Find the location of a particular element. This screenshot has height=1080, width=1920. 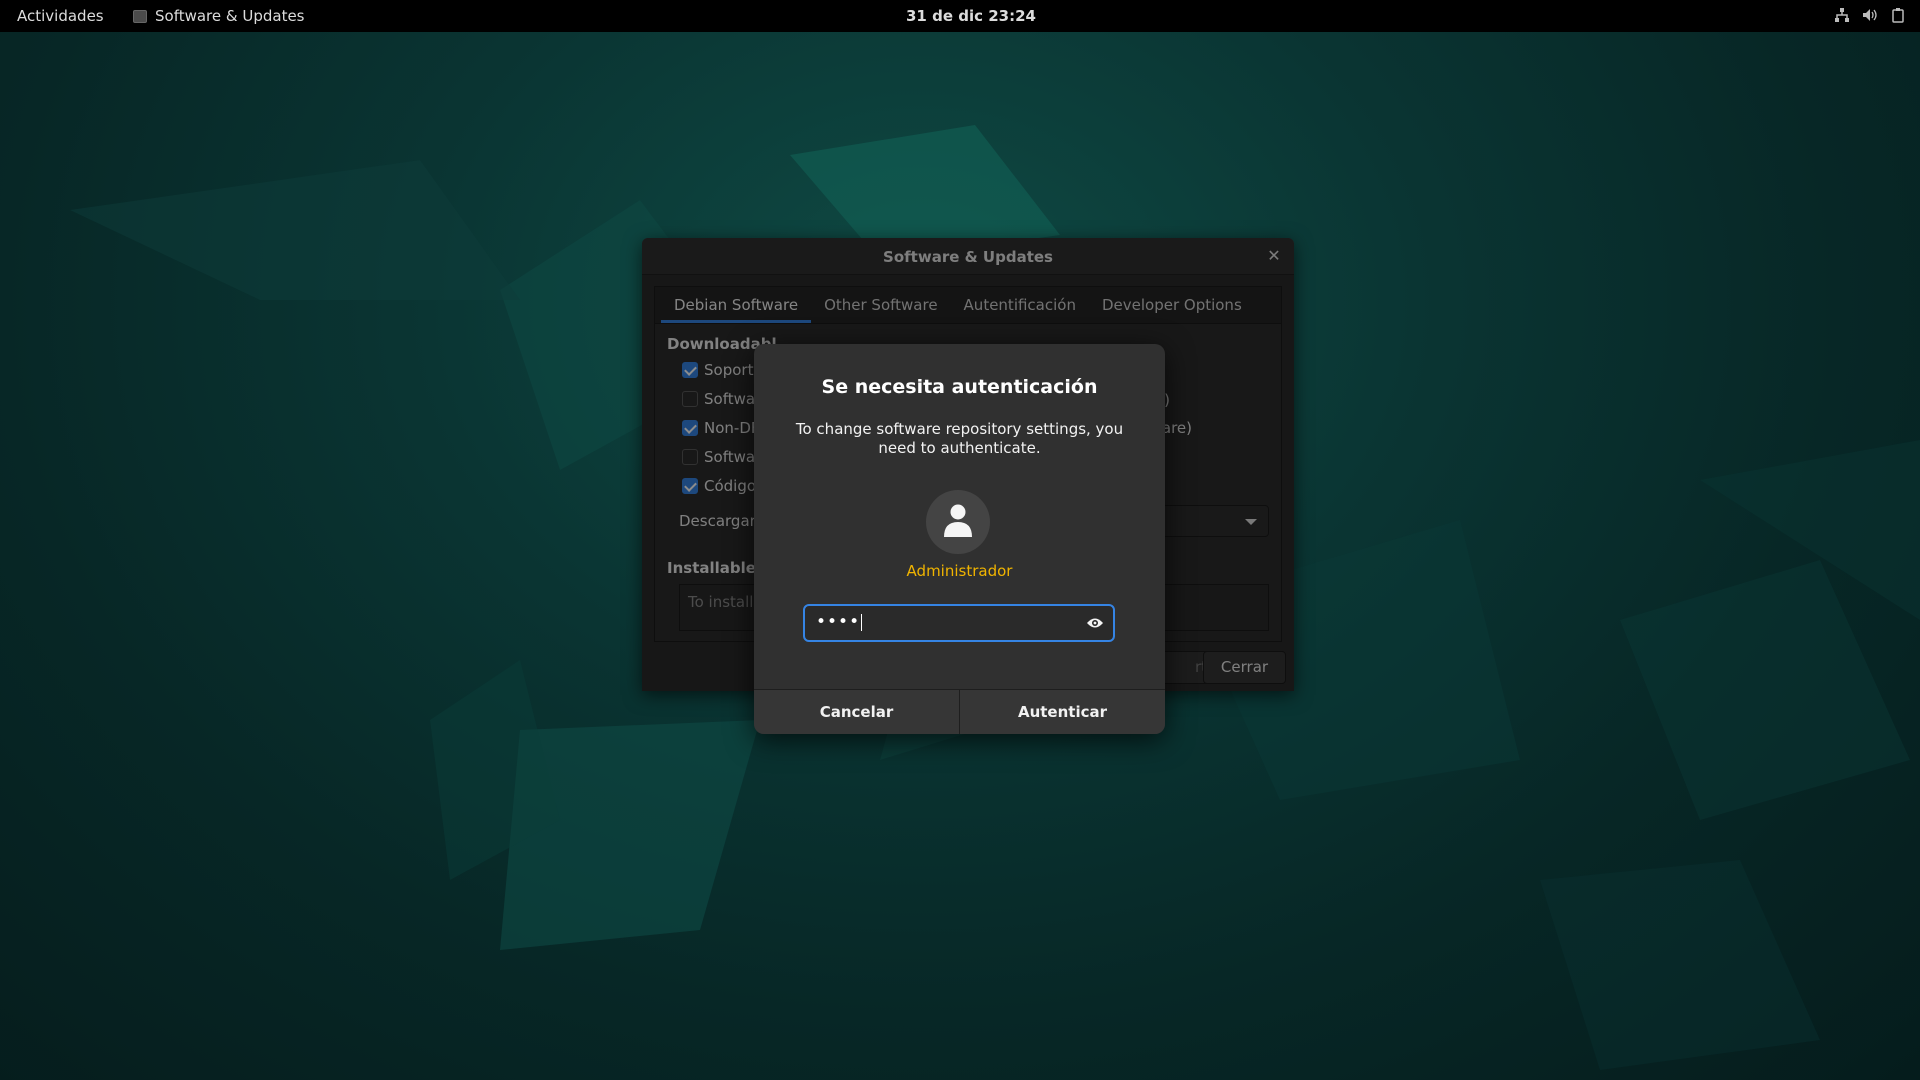

authenticate-button: Autenticar is located at coordinates (1062, 712).